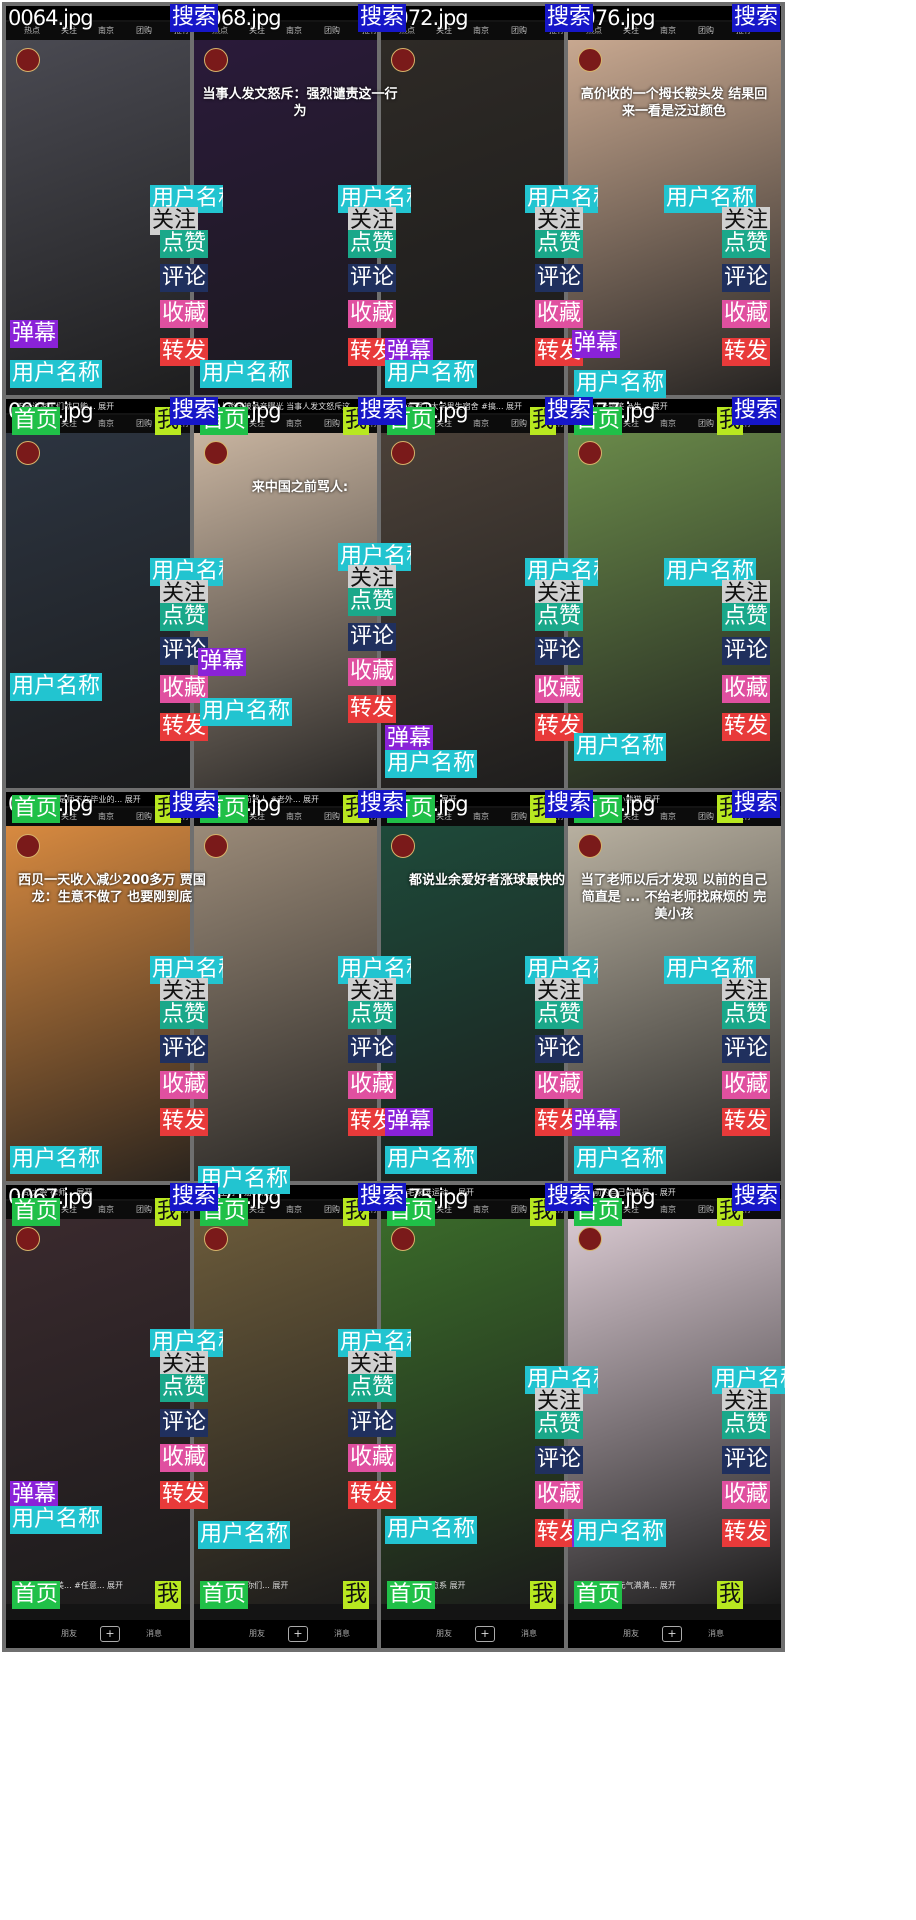 The width and height of the screenshot is (916, 1920). What do you see at coordinates (257, 1633) in the screenshot?
I see `friends-tab: 朋友` at bounding box center [257, 1633].